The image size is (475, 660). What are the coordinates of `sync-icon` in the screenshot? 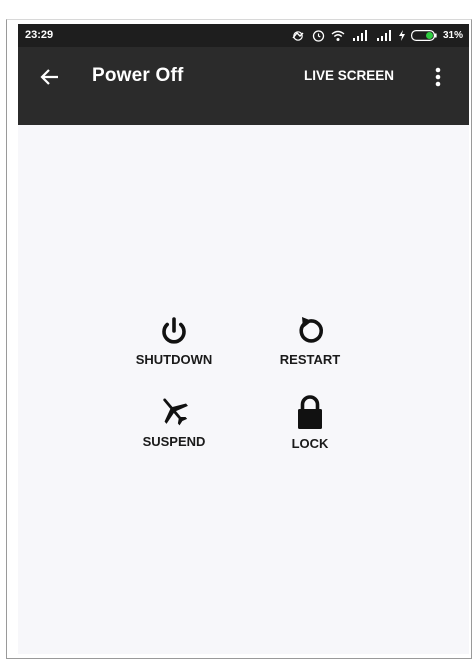 It's located at (298, 36).